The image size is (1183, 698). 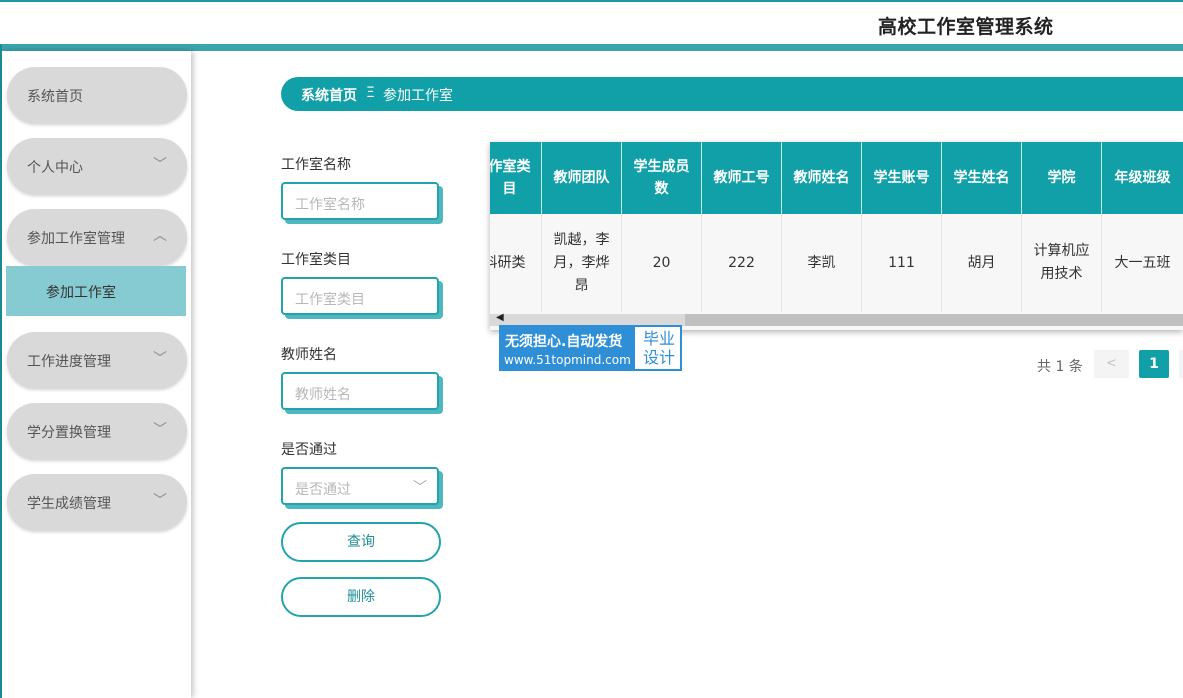 What do you see at coordinates (902, 263) in the screenshot?
I see `table-cell: 111` at bounding box center [902, 263].